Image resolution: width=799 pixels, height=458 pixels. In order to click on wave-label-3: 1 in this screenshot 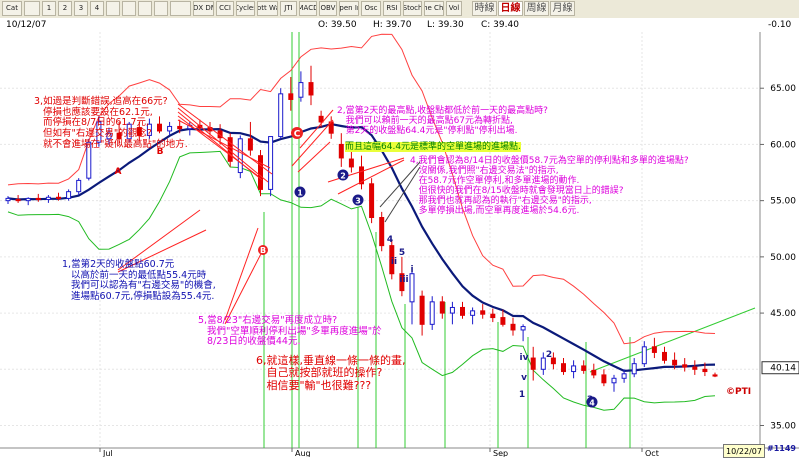, I will do `click(300, 192)`.